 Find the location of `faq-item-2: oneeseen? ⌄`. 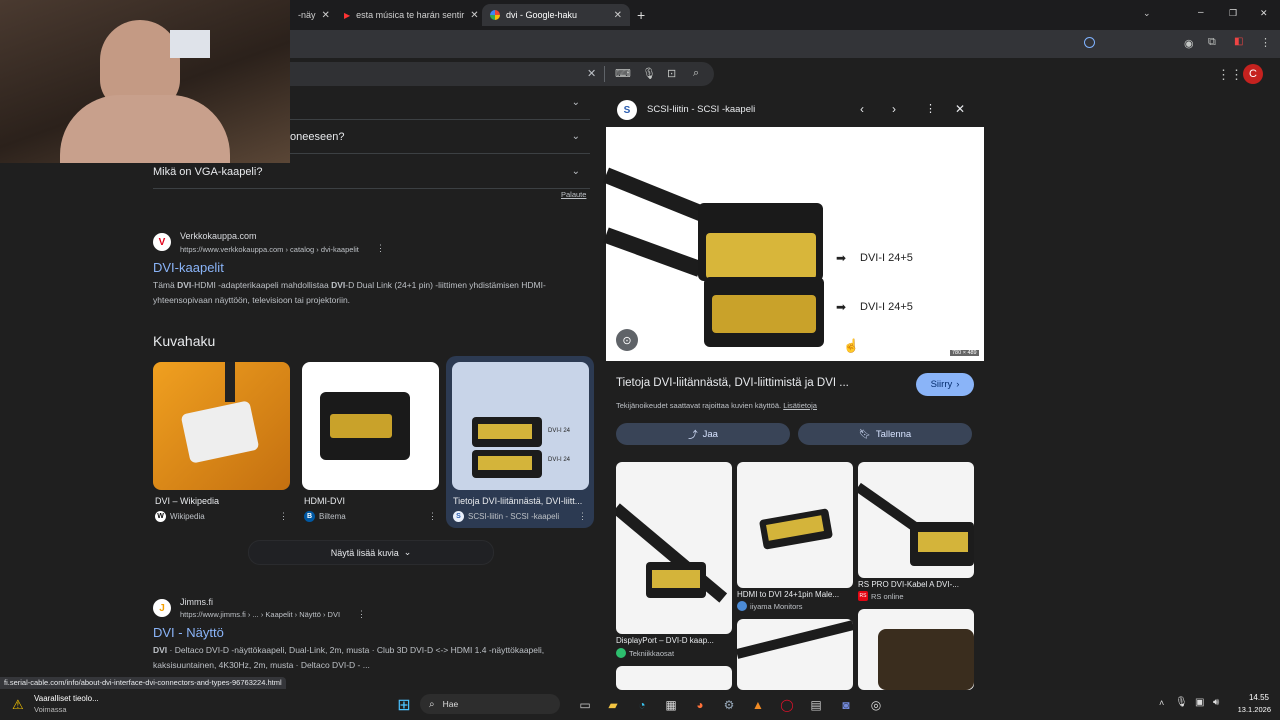

faq-item-2: oneeseen? ⌄ is located at coordinates (440, 137).